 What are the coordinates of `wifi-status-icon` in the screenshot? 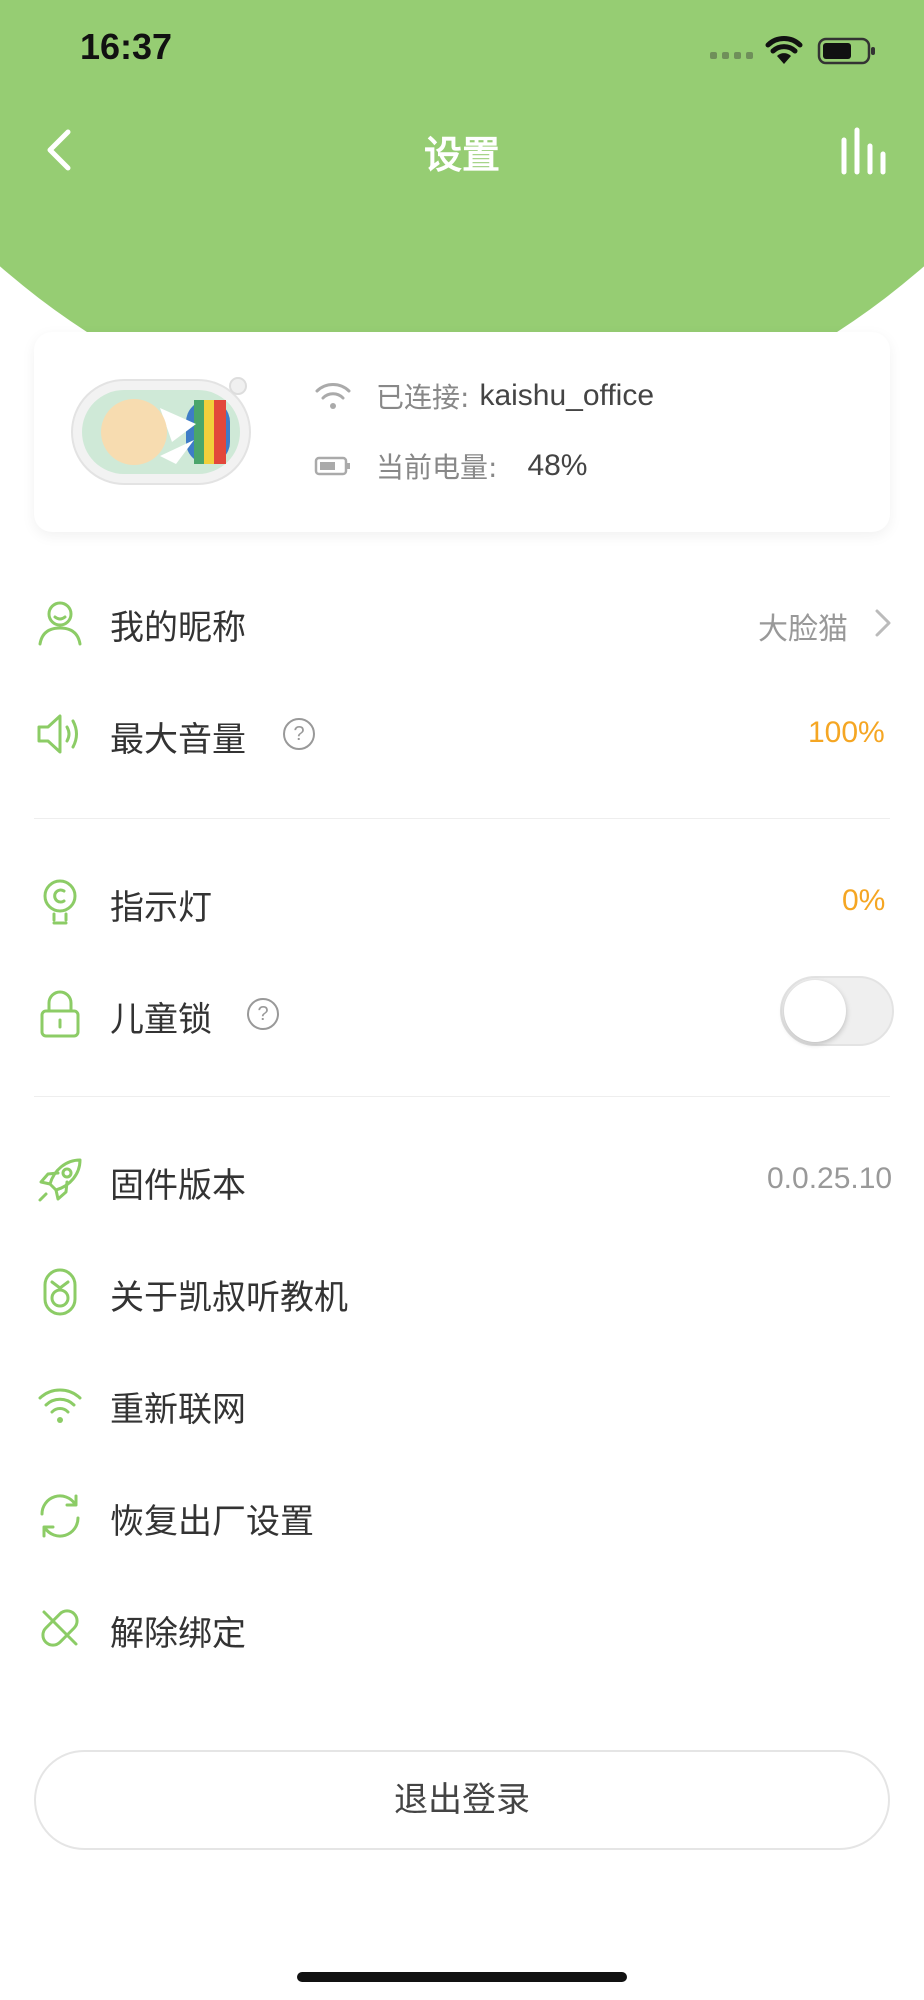 It's located at (784, 50).